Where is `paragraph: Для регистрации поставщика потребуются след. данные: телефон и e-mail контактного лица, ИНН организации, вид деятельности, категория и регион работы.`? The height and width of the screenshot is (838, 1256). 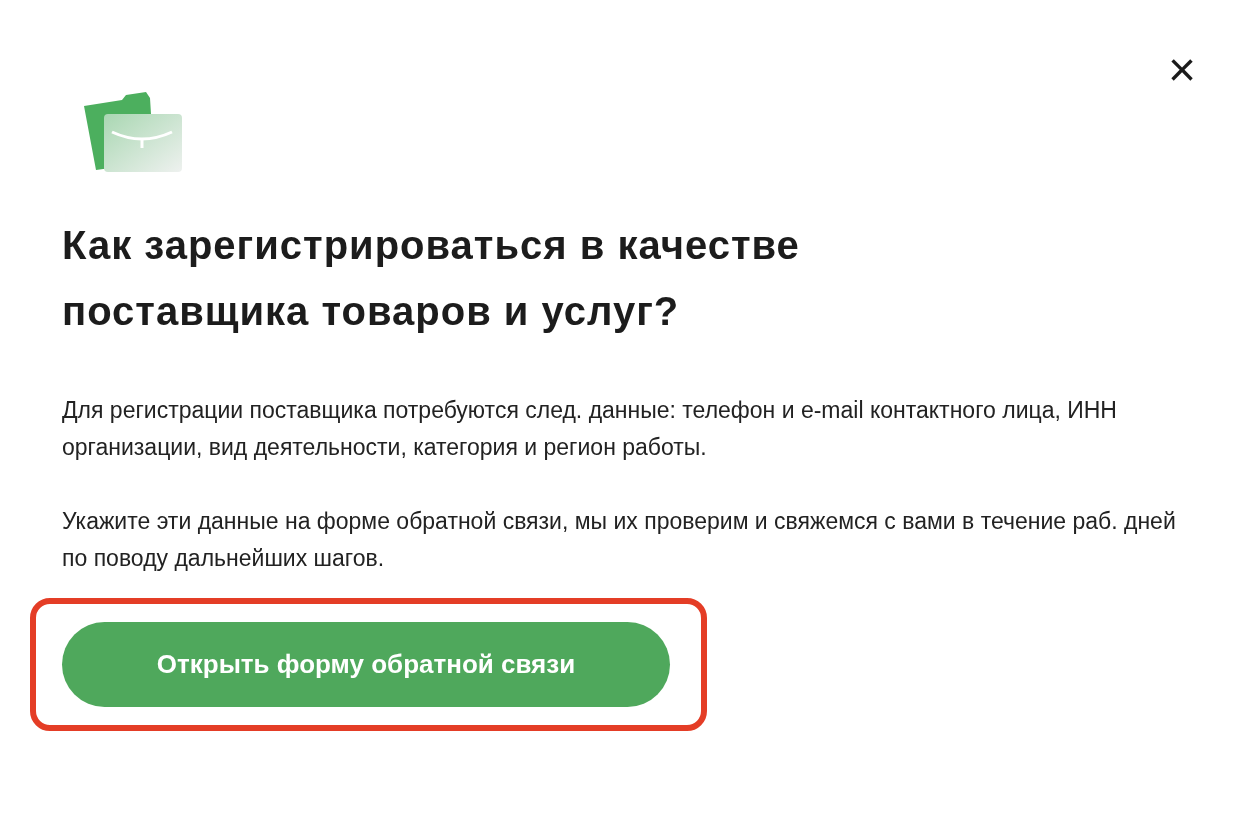
paragraph: Для регистрации поставщика потребуются след. данные: телефон и e-mail контактного лица, ИНН организации, вид деятельности, категория и регион работы. is located at coordinates (590, 429).